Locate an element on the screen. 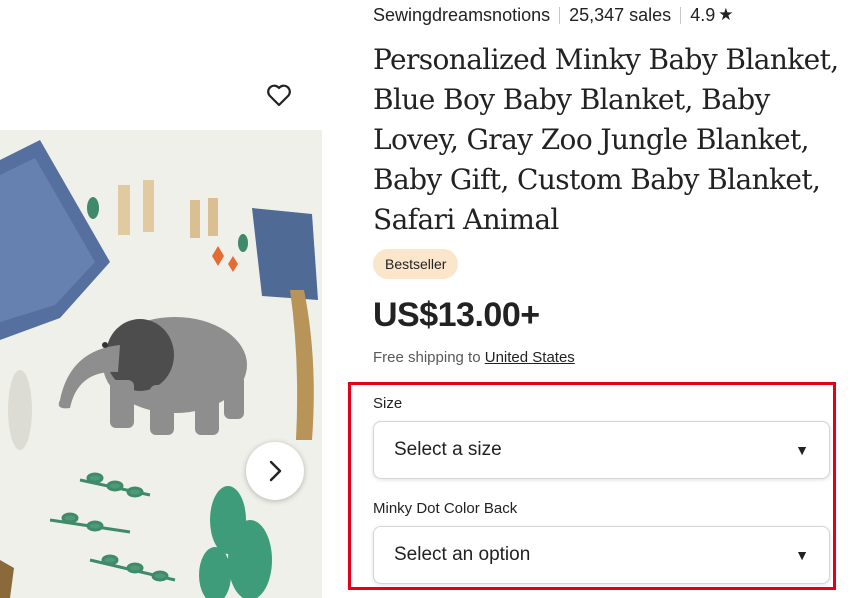  shipping-destination-link: United States is located at coordinates (530, 357).